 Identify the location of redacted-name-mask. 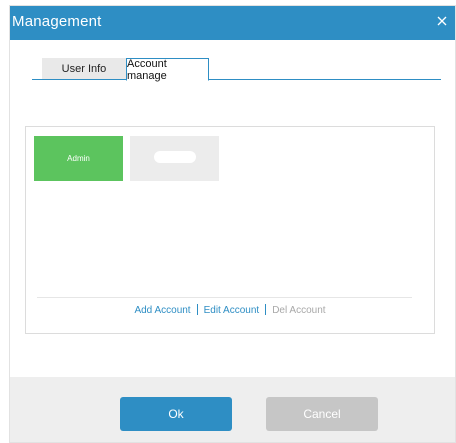
(174, 156).